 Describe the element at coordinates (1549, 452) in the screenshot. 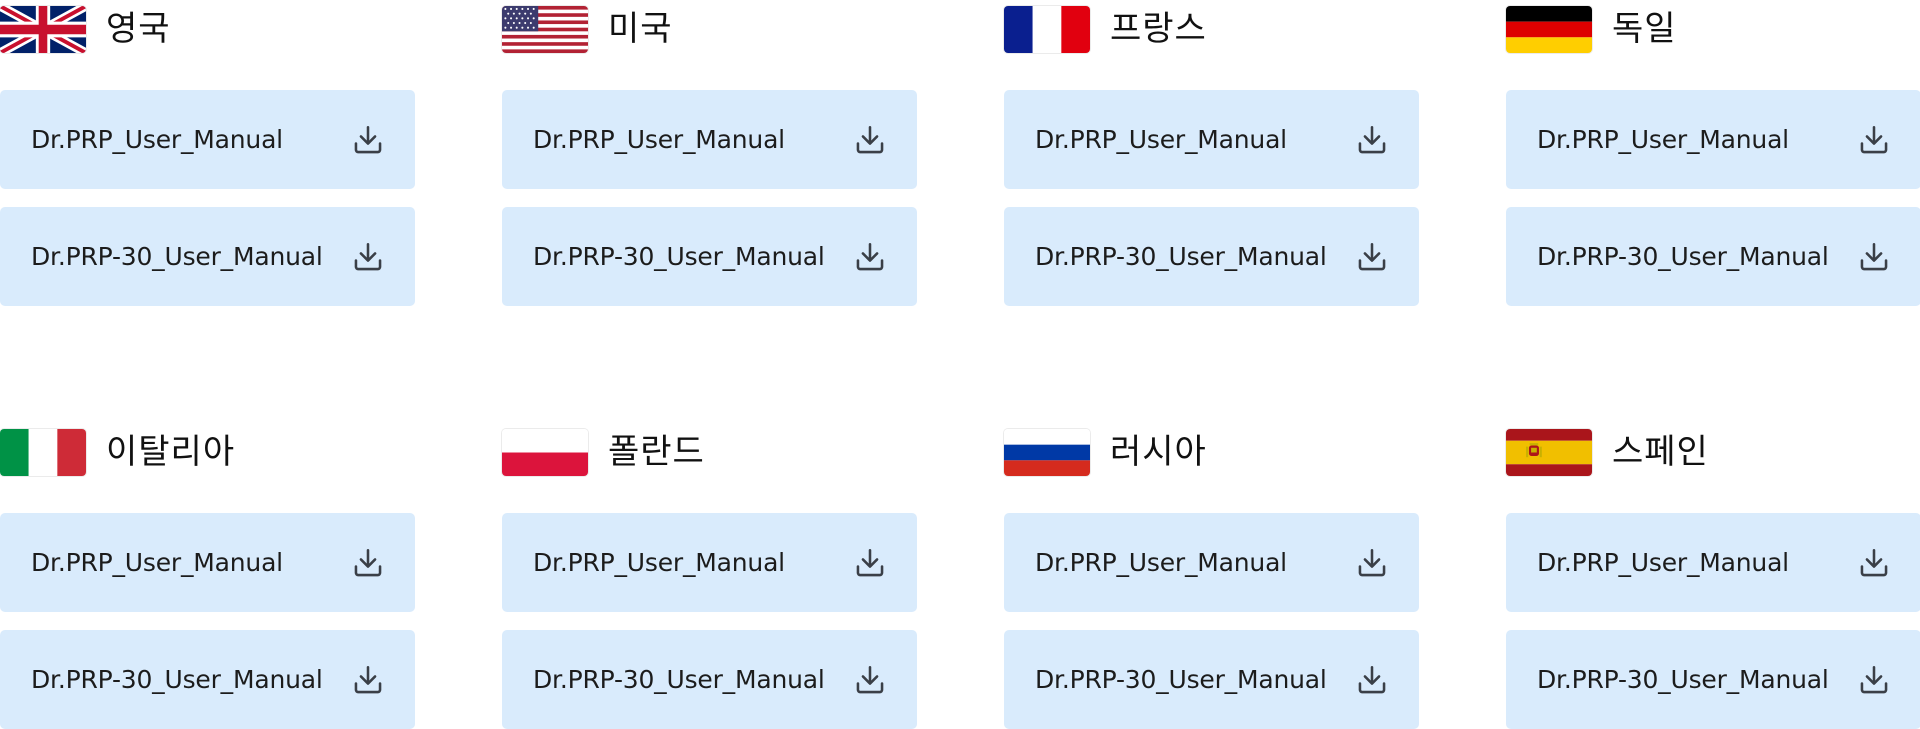

I see `spain-flag-icon` at that location.